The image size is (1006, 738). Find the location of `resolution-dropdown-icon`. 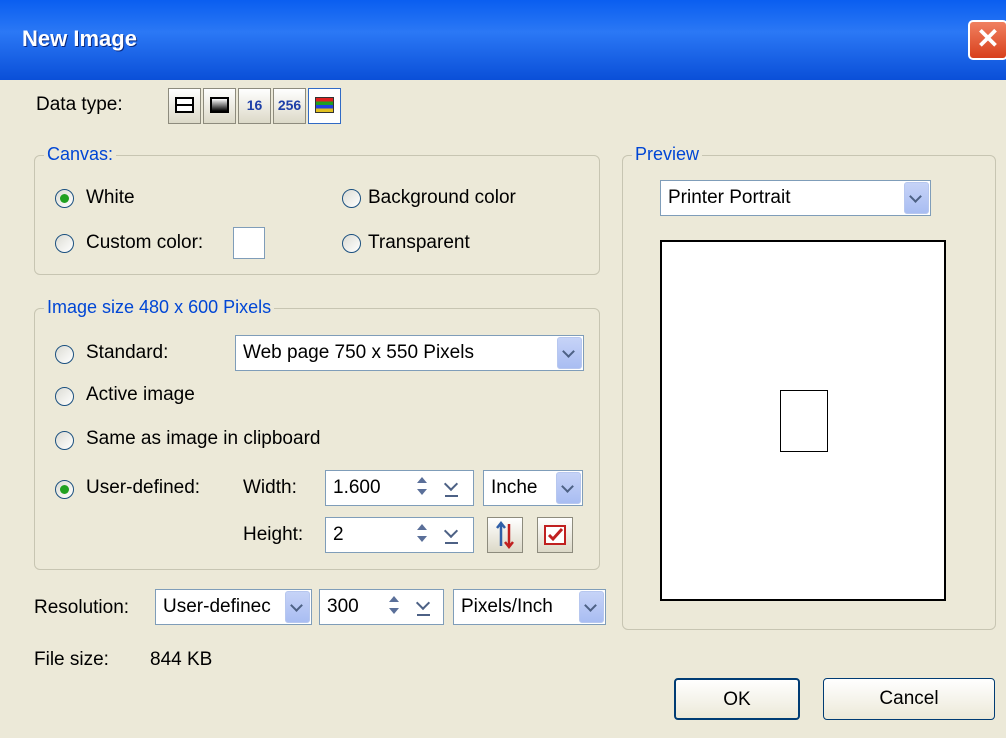

resolution-dropdown-icon is located at coordinates (424, 607).